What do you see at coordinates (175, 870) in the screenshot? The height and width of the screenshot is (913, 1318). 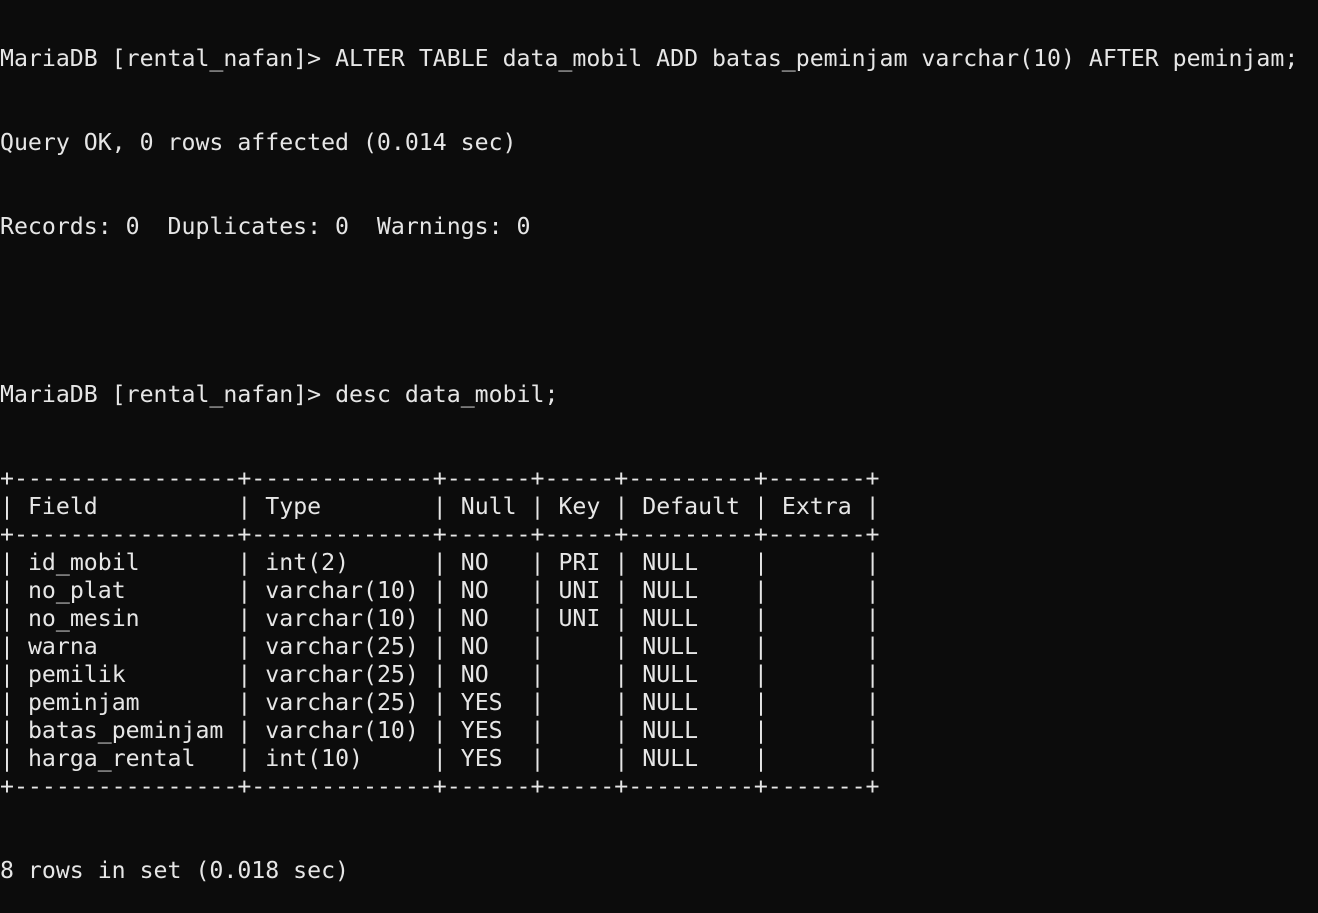 I see `desc-result-line: 8 rows in set (0.018 sec)` at bounding box center [175, 870].